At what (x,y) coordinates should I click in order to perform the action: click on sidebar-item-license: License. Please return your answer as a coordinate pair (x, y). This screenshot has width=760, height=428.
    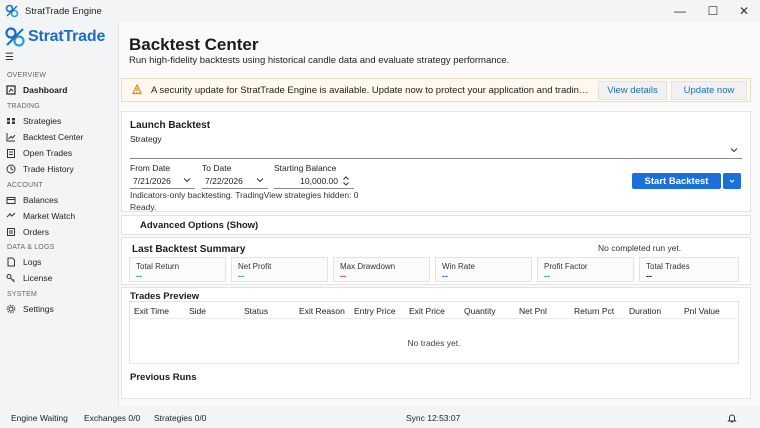
    Looking at the image, I should click on (59, 277).